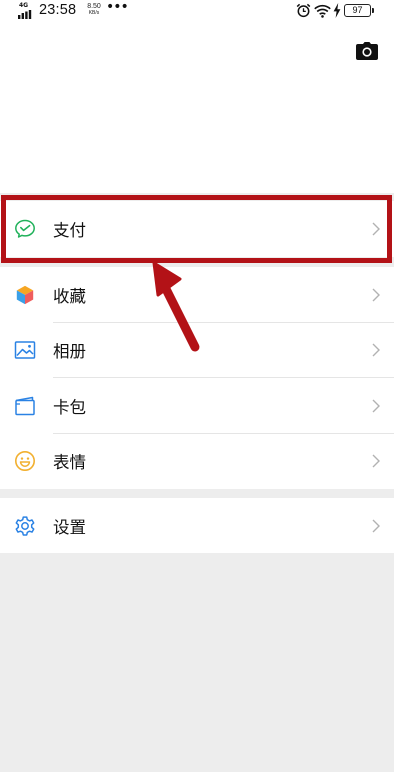  I want to click on more-notifications-icon: •••, so click(117, 7).